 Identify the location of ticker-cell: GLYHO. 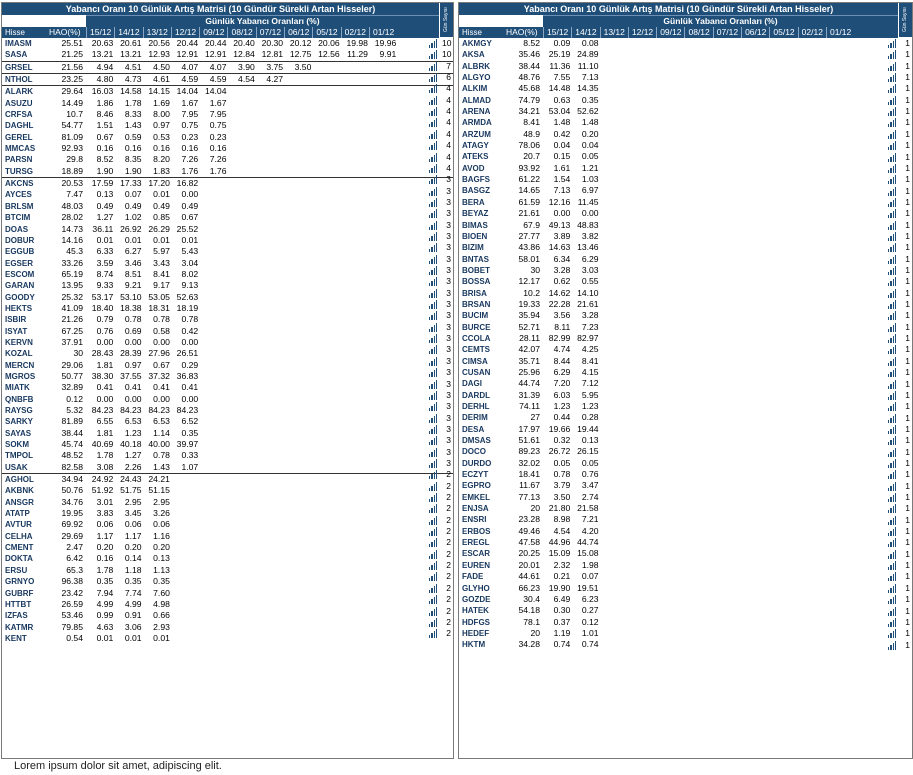
(476, 588).